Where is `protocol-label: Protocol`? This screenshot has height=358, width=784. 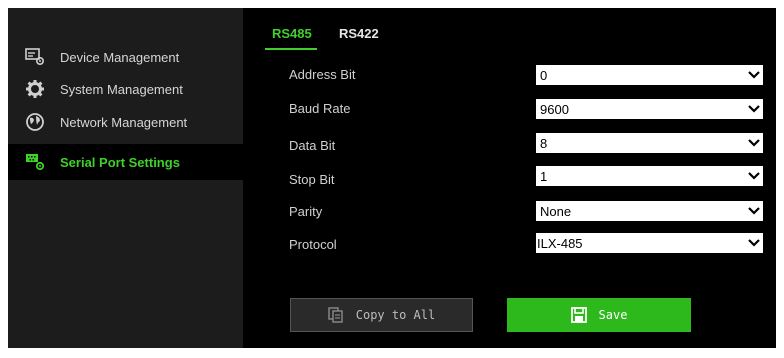
protocol-label: Protocol is located at coordinates (313, 244).